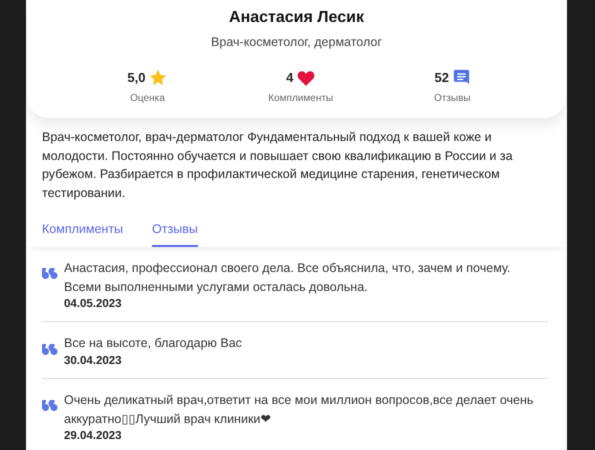  I want to click on doctor-specialty: Врач-косметолог, дерматолог, so click(296, 42).